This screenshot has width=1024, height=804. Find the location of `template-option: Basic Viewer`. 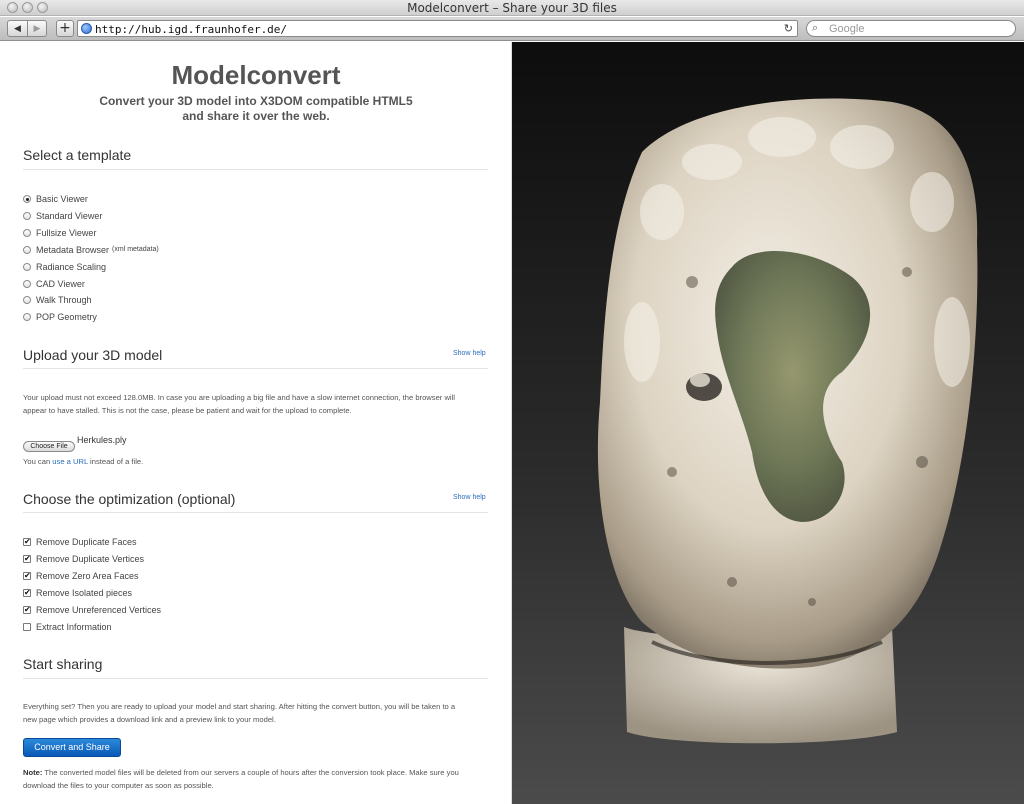

template-option: Basic Viewer is located at coordinates (55, 199).